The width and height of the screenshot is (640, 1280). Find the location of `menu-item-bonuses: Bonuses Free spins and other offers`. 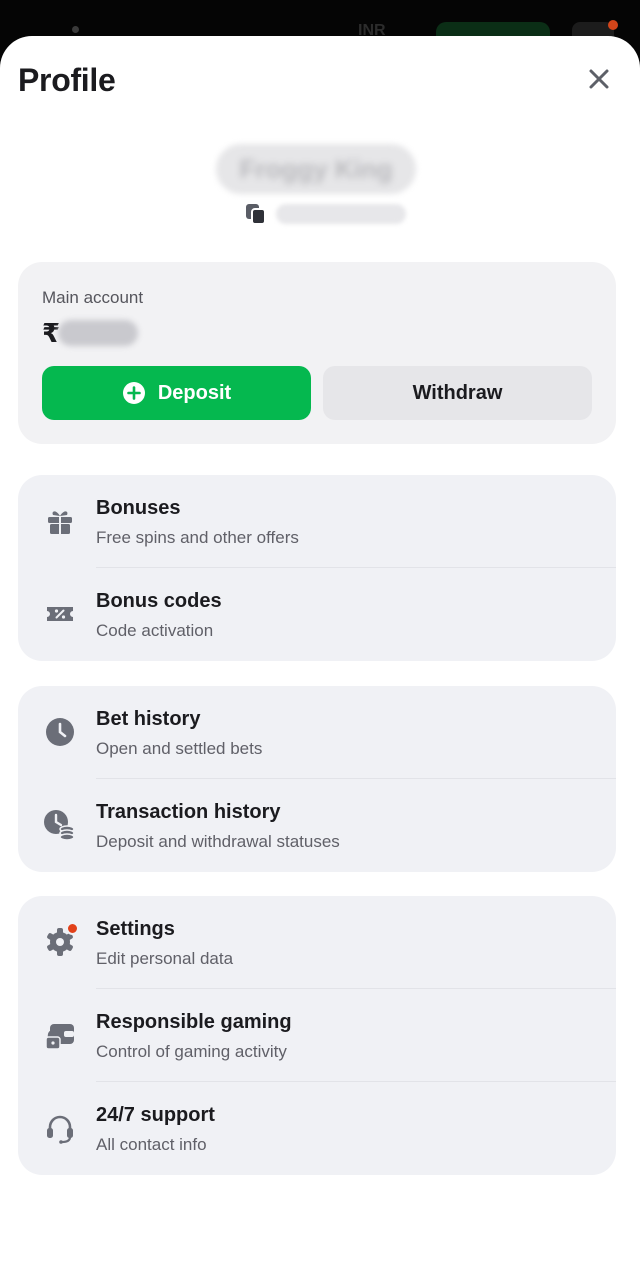

menu-item-bonuses: Bonuses Free spins and other offers is located at coordinates (317, 521).